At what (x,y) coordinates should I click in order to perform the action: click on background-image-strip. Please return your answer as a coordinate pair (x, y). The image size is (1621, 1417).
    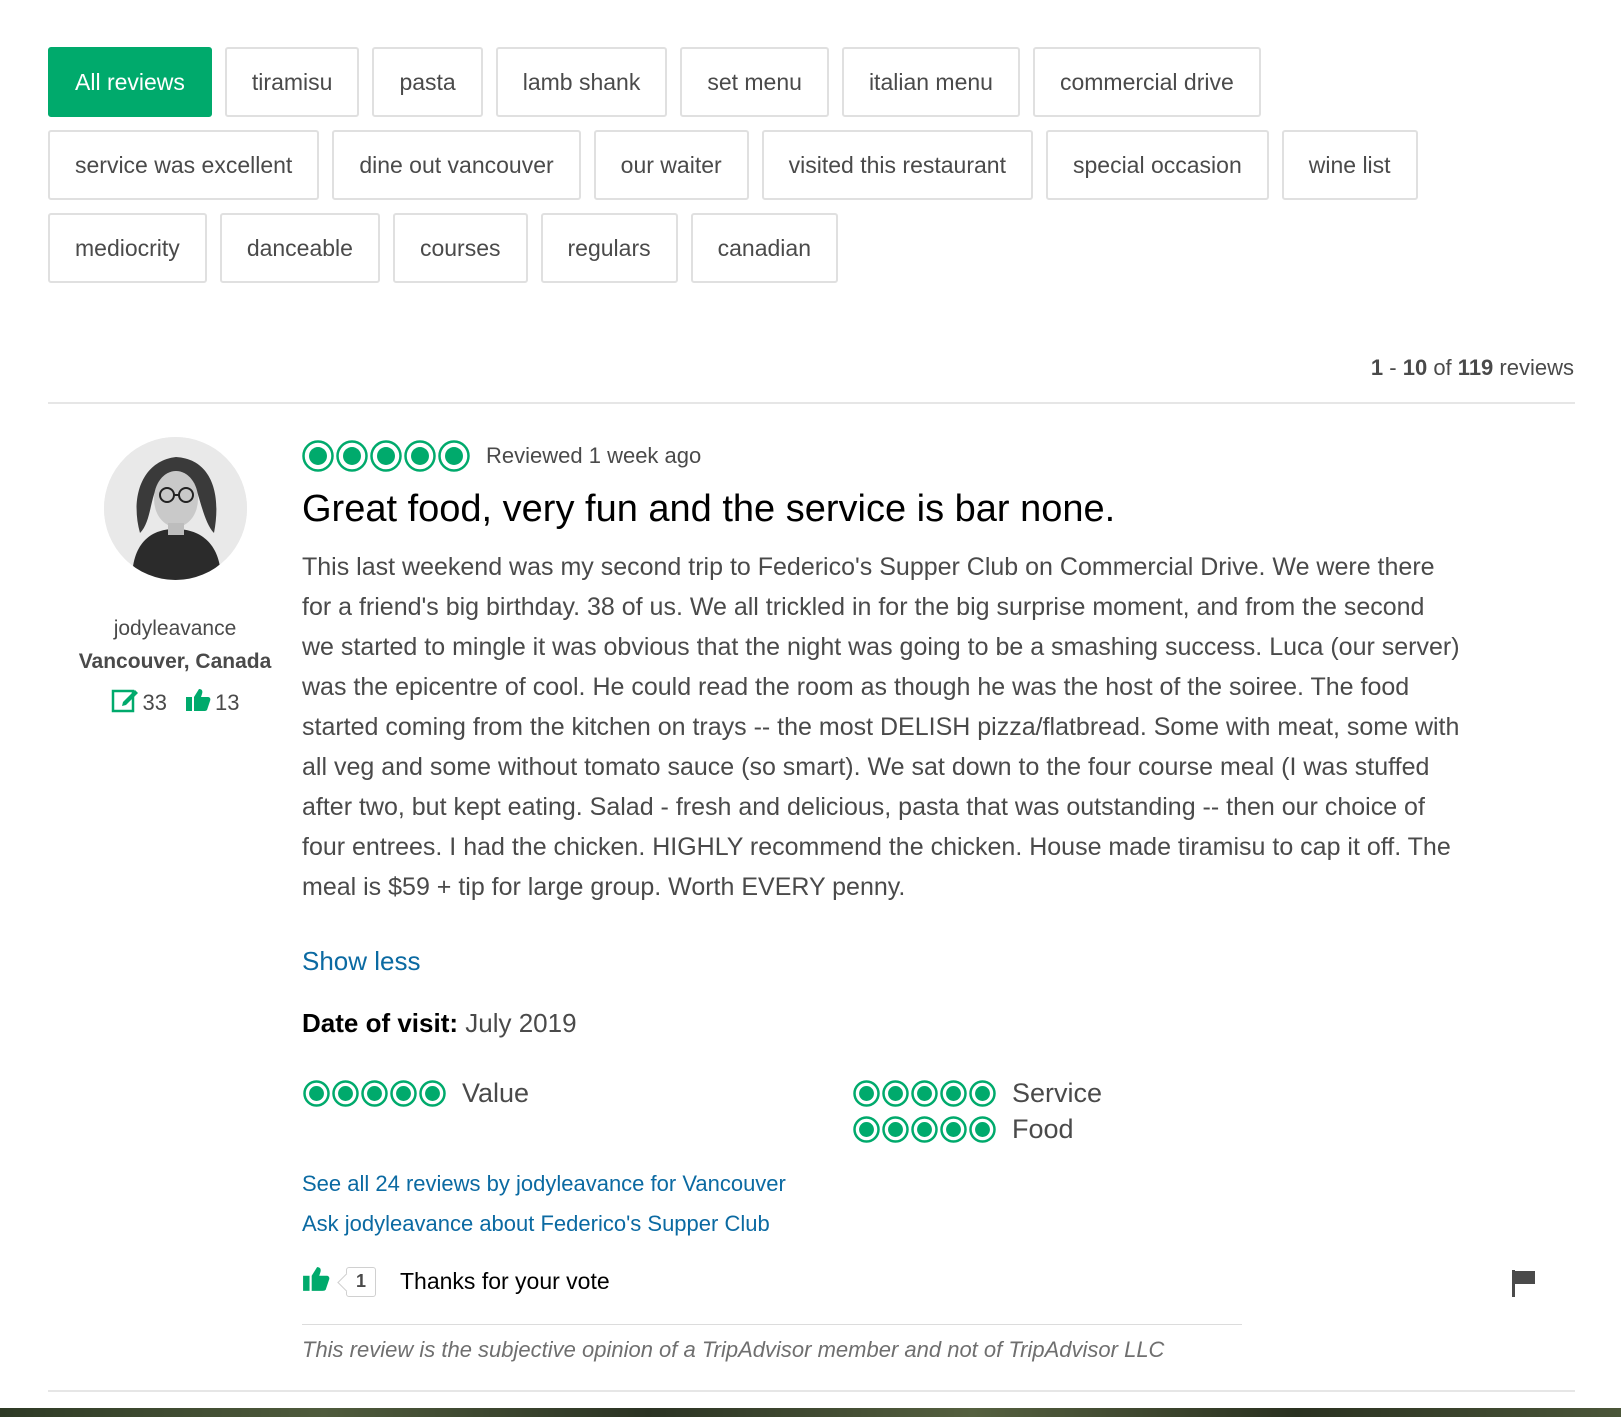
    Looking at the image, I should click on (810, 1412).